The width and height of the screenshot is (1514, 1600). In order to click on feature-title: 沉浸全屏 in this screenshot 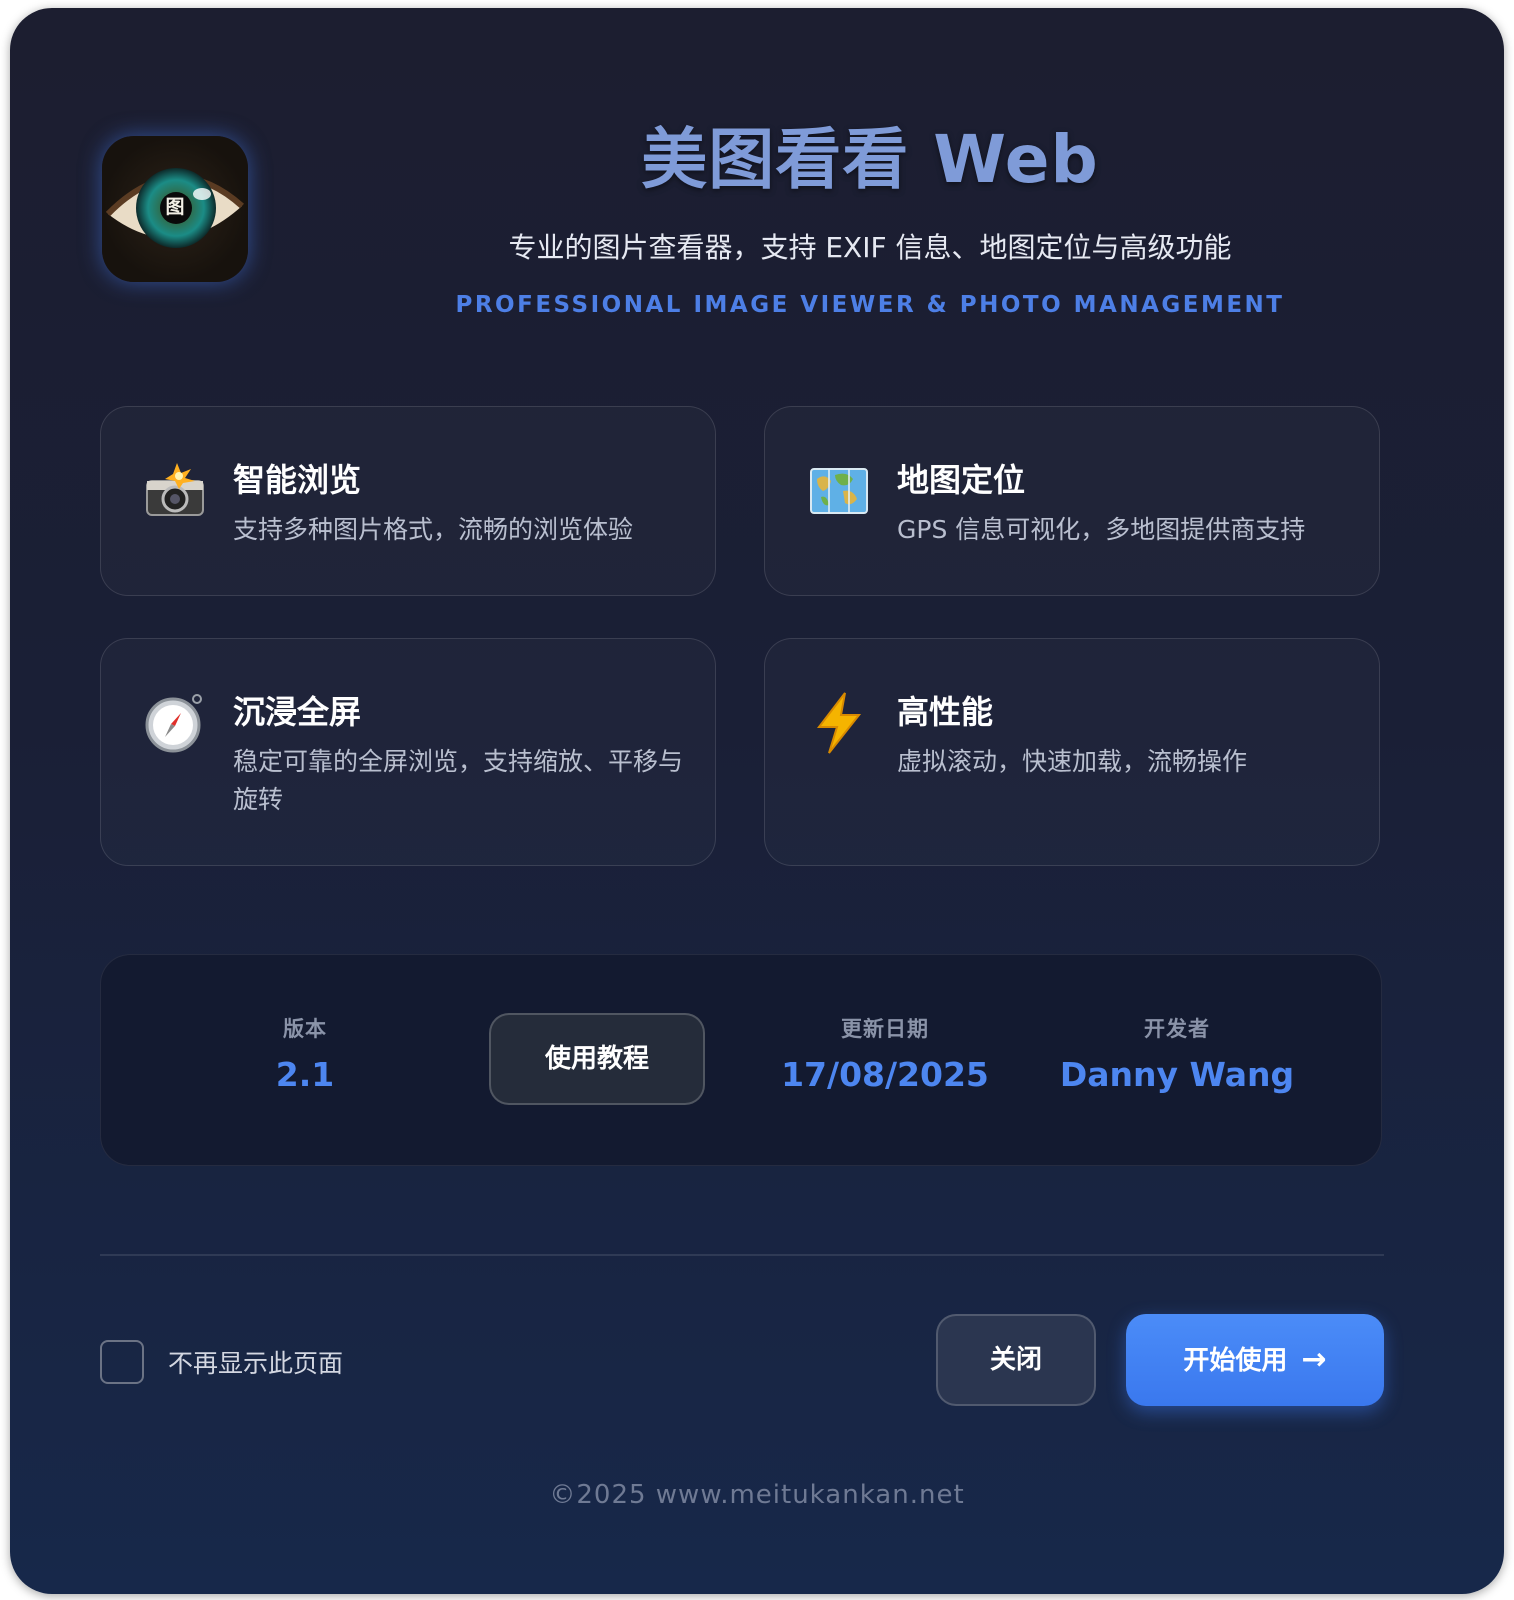, I will do `click(297, 712)`.